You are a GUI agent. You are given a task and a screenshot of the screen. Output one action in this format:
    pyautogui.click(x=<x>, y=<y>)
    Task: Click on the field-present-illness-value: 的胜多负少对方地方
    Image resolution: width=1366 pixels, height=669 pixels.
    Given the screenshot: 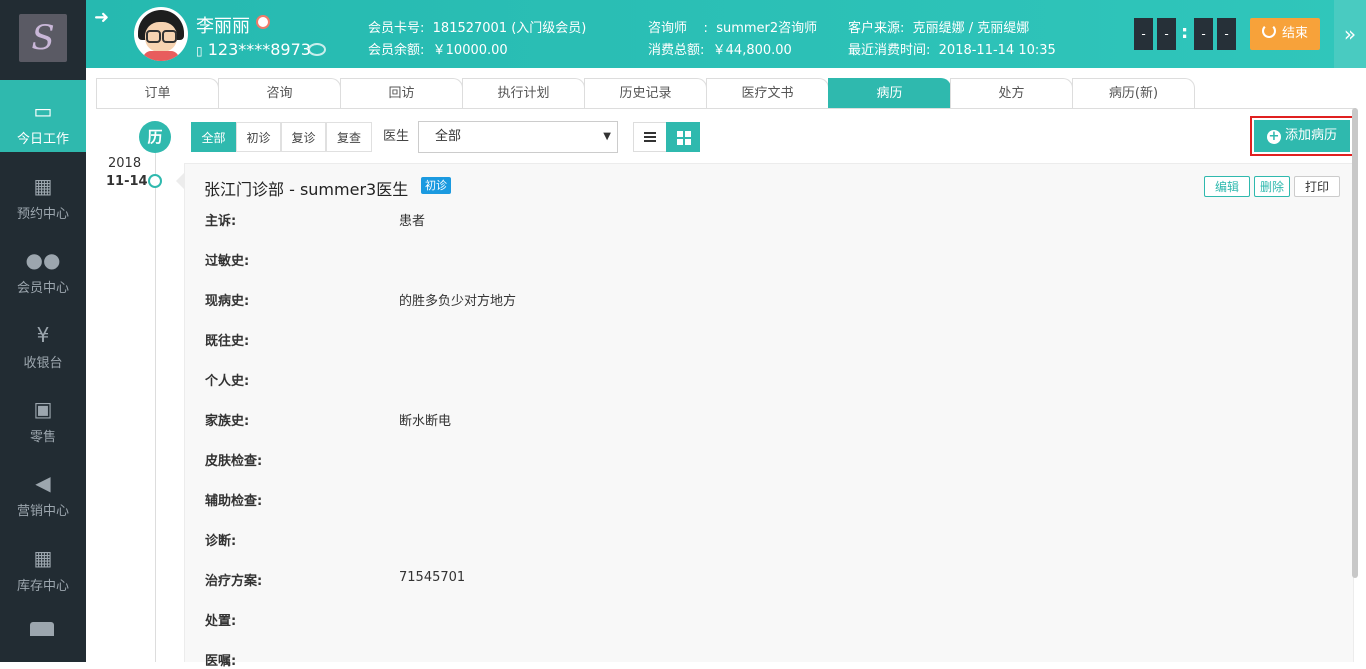 What is the action you would take?
    pyautogui.click(x=458, y=301)
    